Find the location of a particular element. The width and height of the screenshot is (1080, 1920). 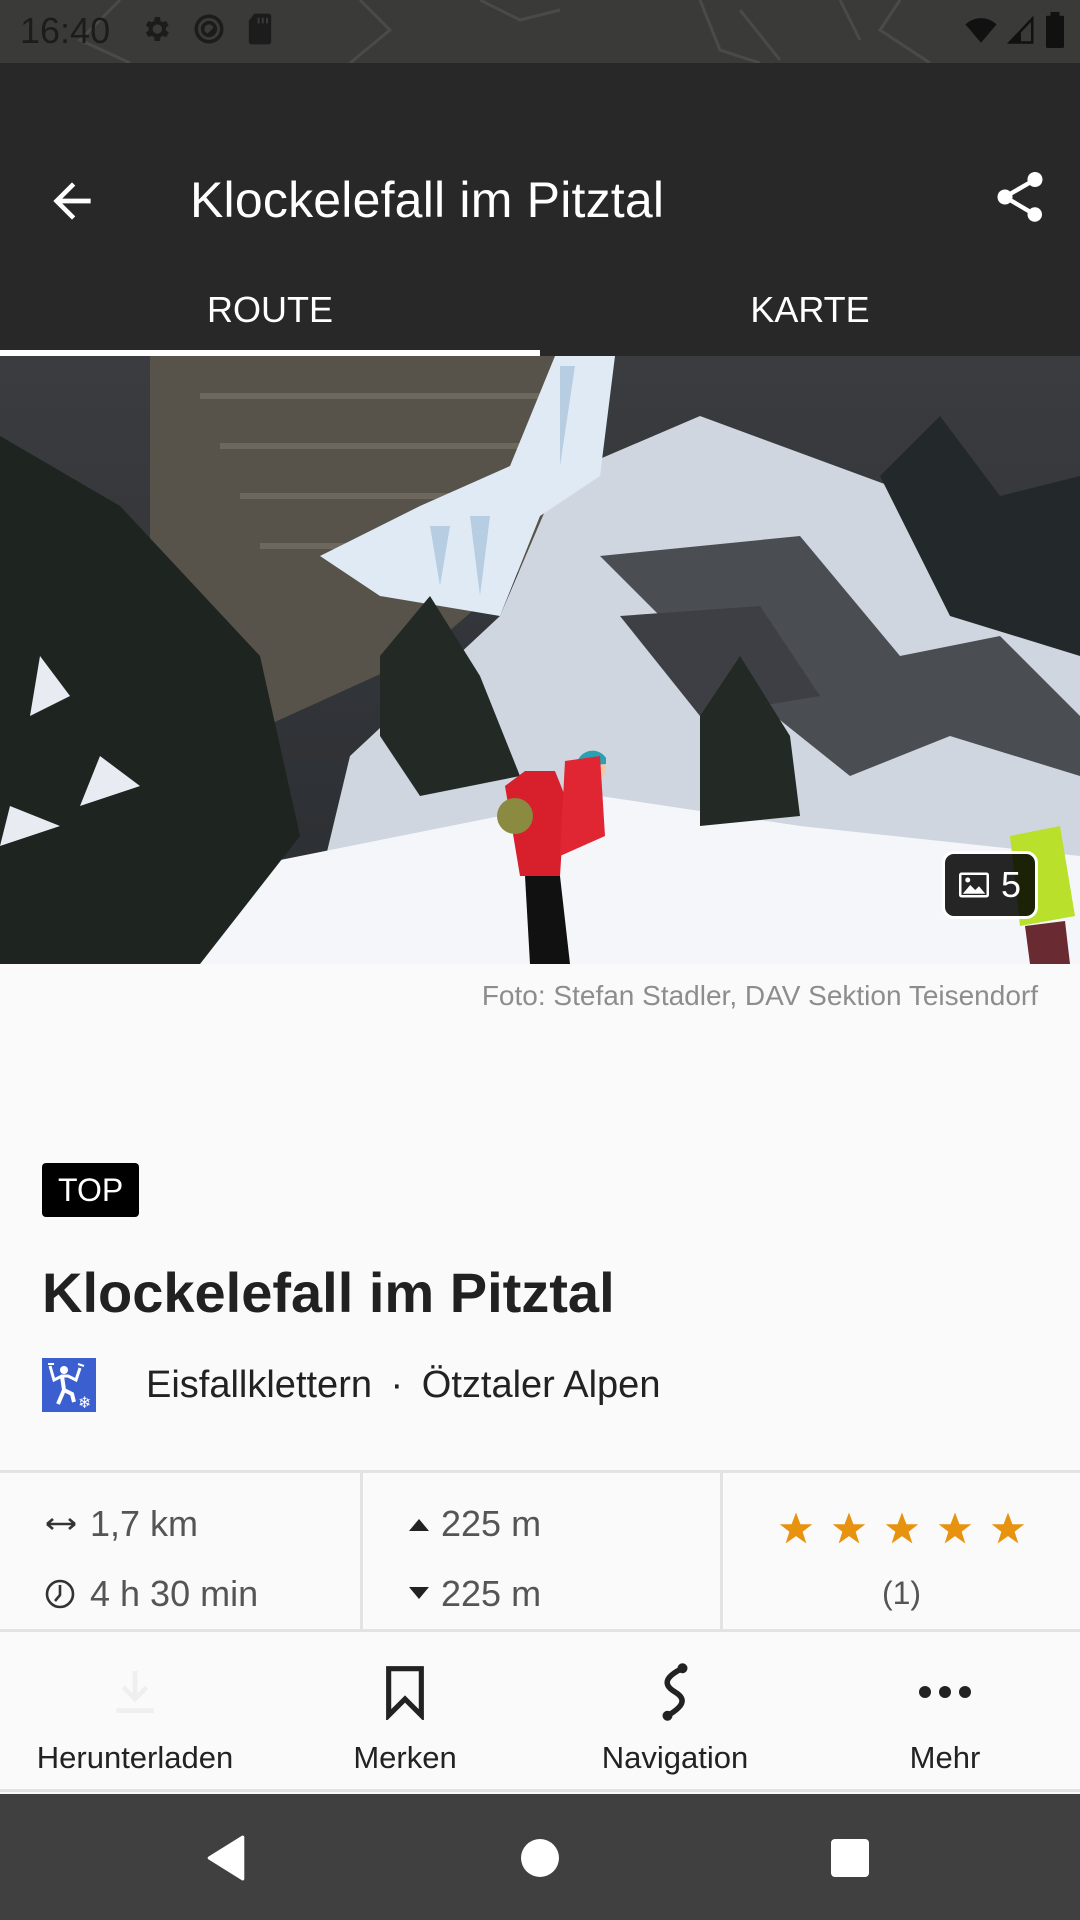

ascent-value: 225 m is located at coordinates (491, 1523).